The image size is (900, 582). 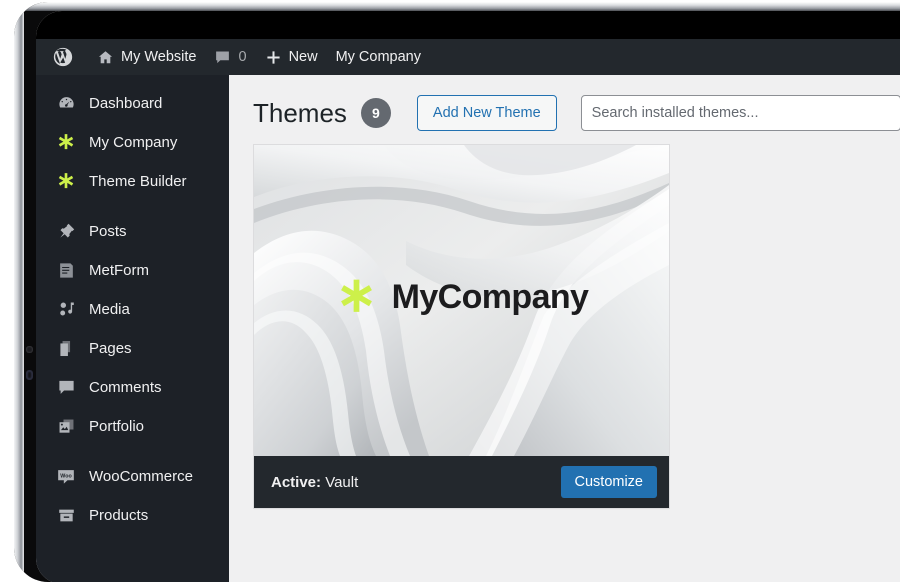 What do you see at coordinates (63, 57) in the screenshot?
I see `wordpress-logo-icon` at bounding box center [63, 57].